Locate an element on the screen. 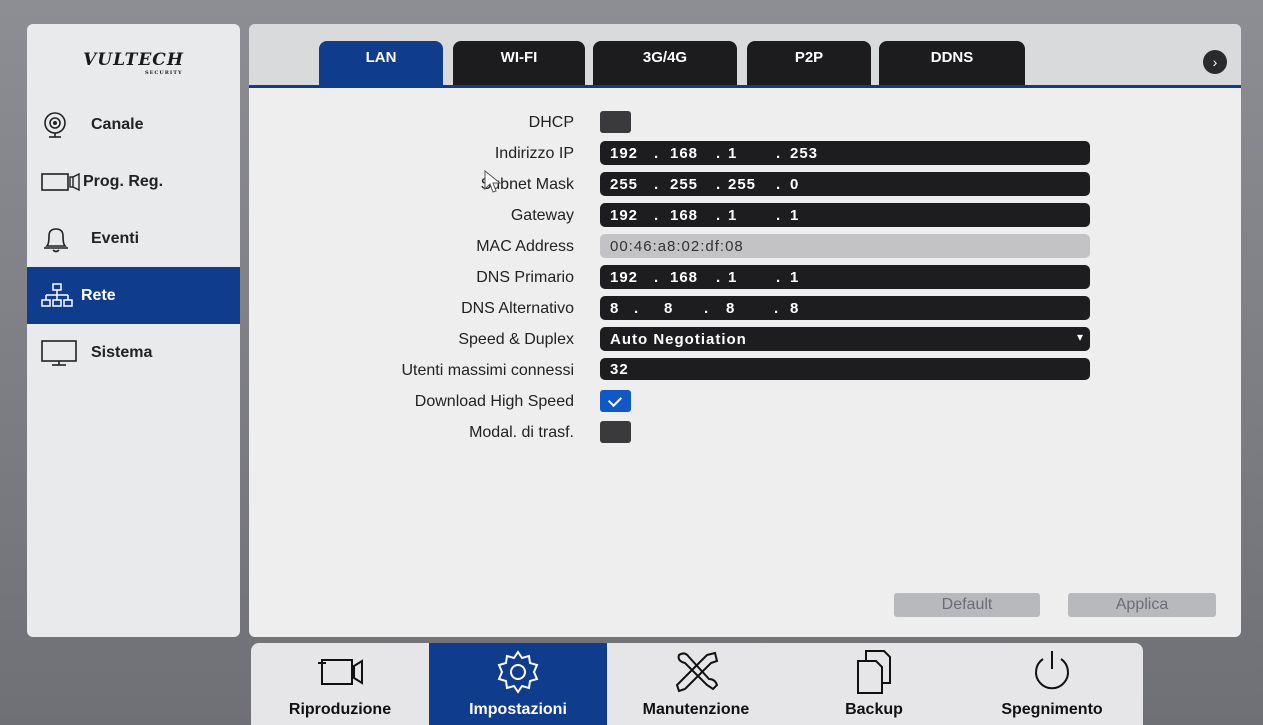  dns2-row: DNS Alternativo 8 . 8 . 8 . 8 is located at coordinates (745, 309).